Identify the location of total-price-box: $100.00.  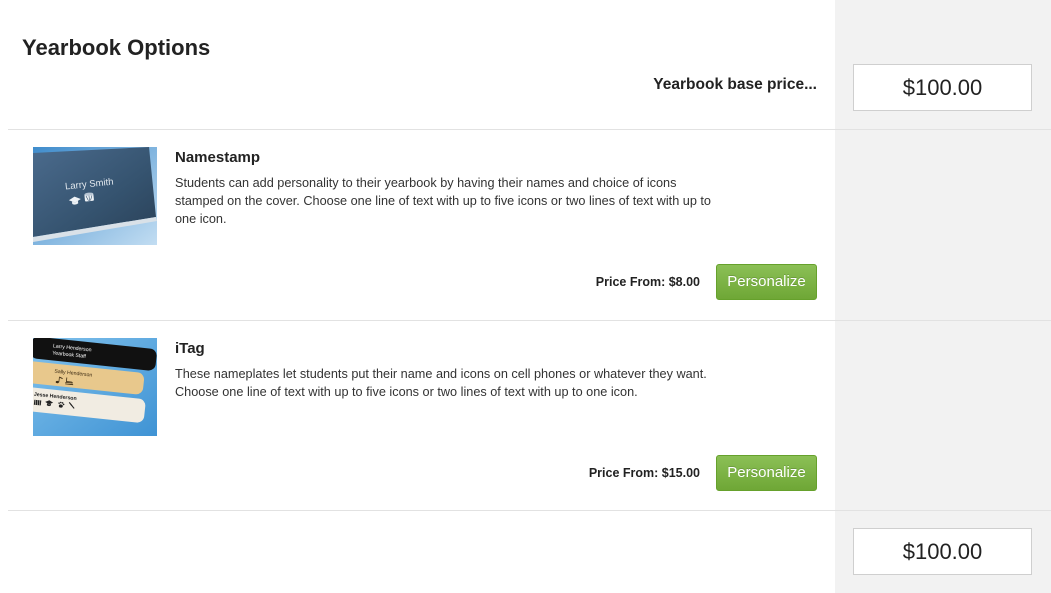
(942, 551).